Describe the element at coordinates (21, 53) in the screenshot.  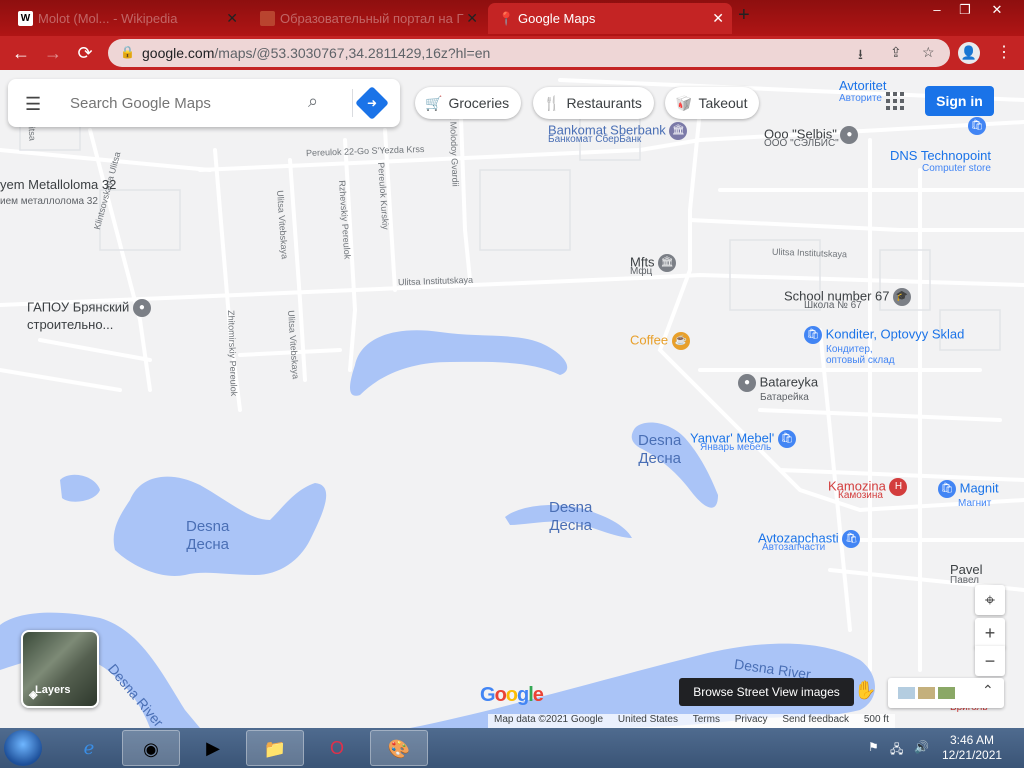
I see `back-button: ←` at that location.